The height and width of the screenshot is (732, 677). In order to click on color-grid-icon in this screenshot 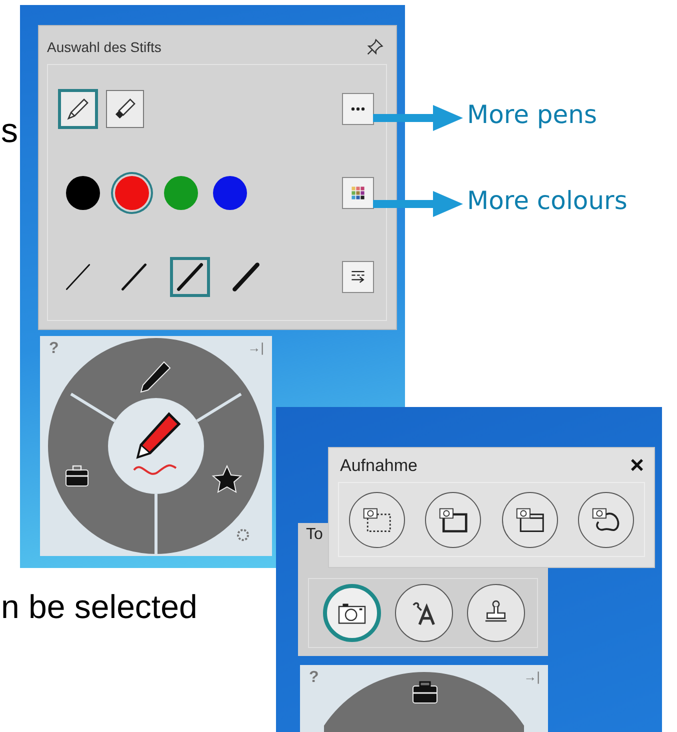, I will do `click(358, 193)`.